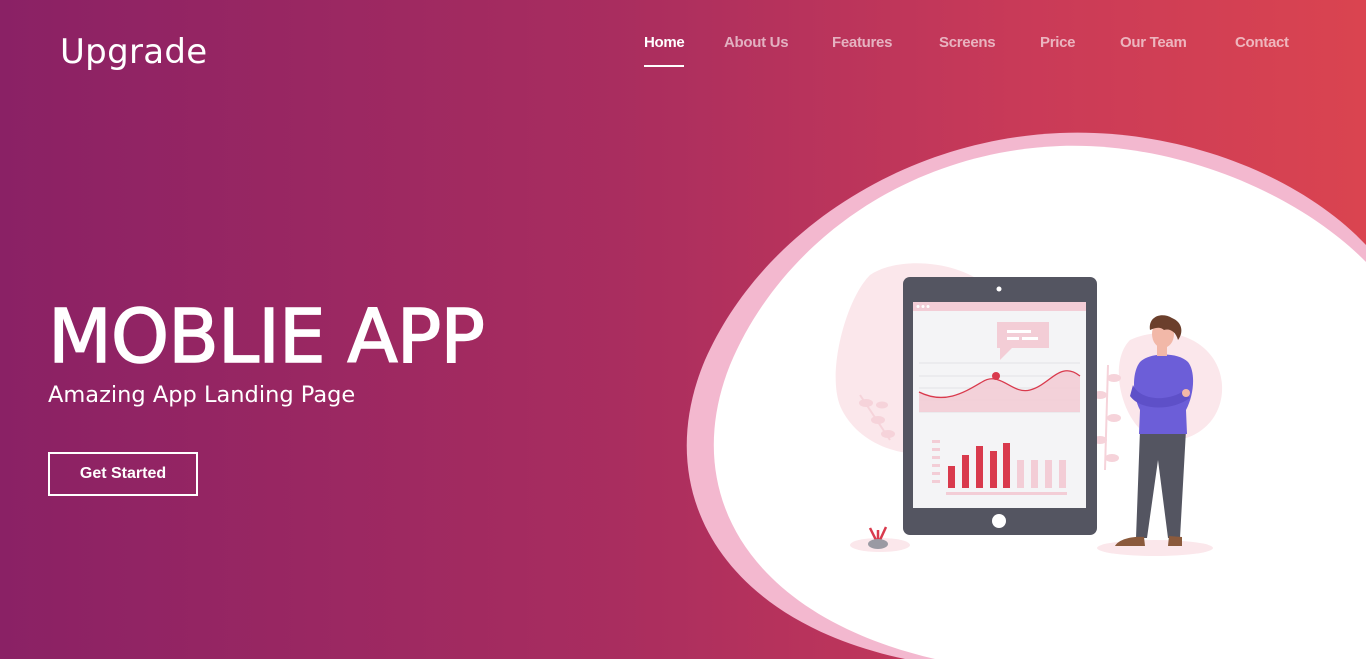 This screenshot has height=659, width=1366. What do you see at coordinates (1000, 406) in the screenshot?
I see `tablet-illustration` at bounding box center [1000, 406].